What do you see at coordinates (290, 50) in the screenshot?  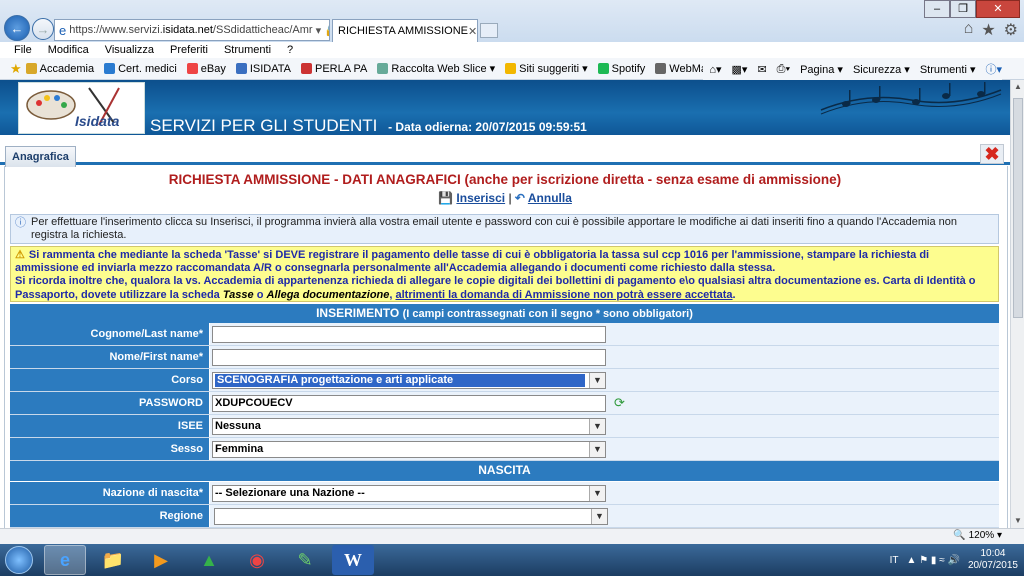 I see `menu-item: ?` at bounding box center [290, 50].